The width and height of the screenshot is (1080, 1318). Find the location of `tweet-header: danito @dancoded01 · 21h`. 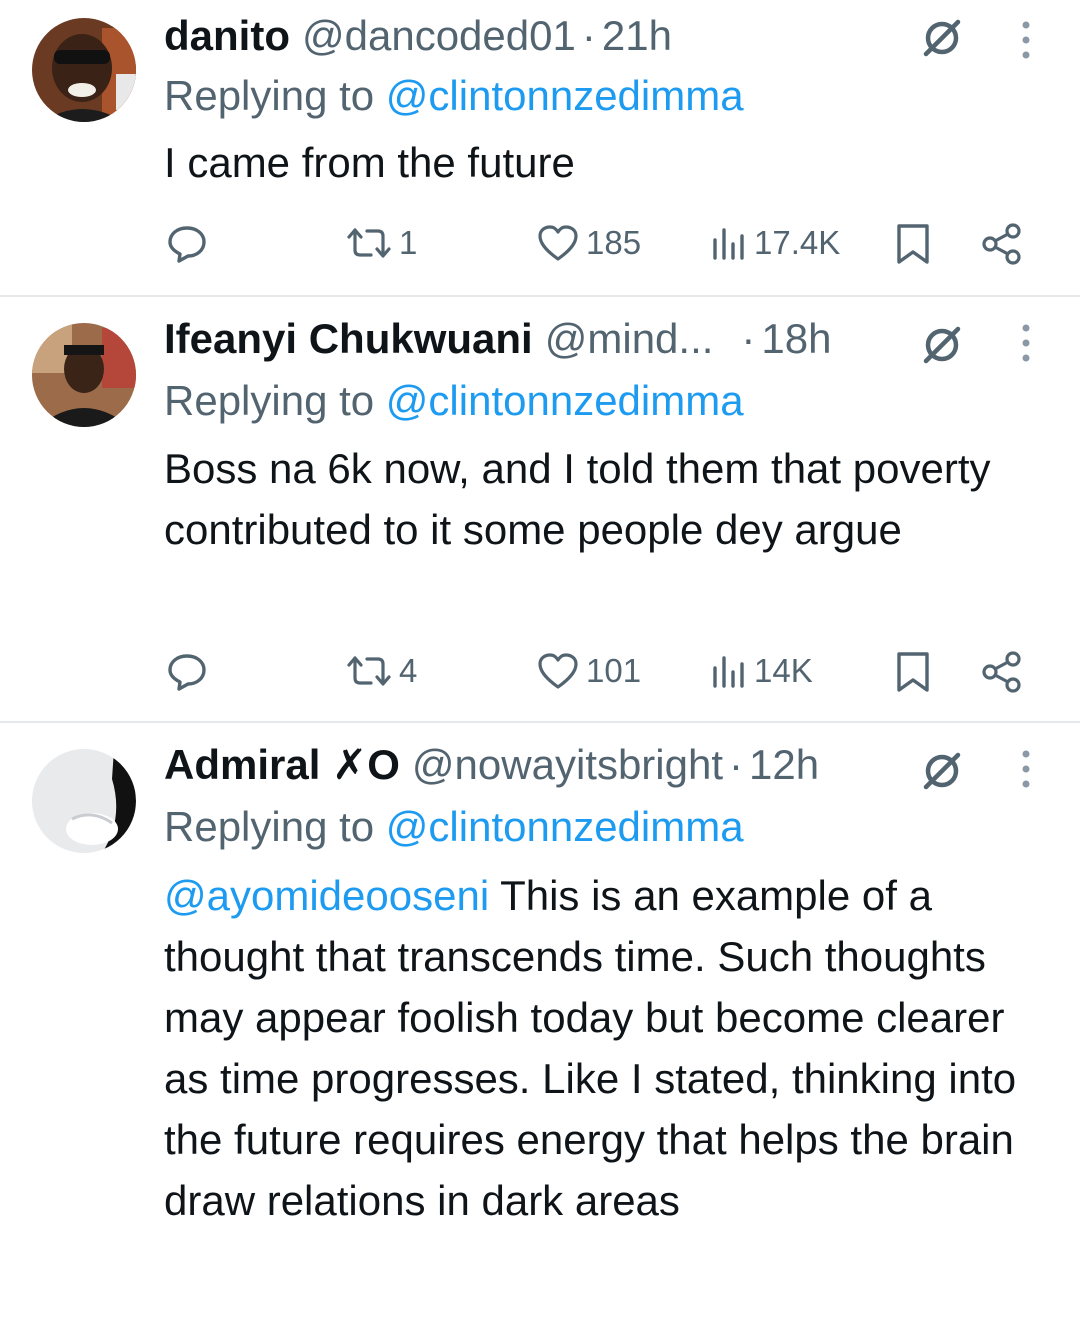

tweet-header: danito @dancoded01 · 21h is located at coordinates (418, 36).